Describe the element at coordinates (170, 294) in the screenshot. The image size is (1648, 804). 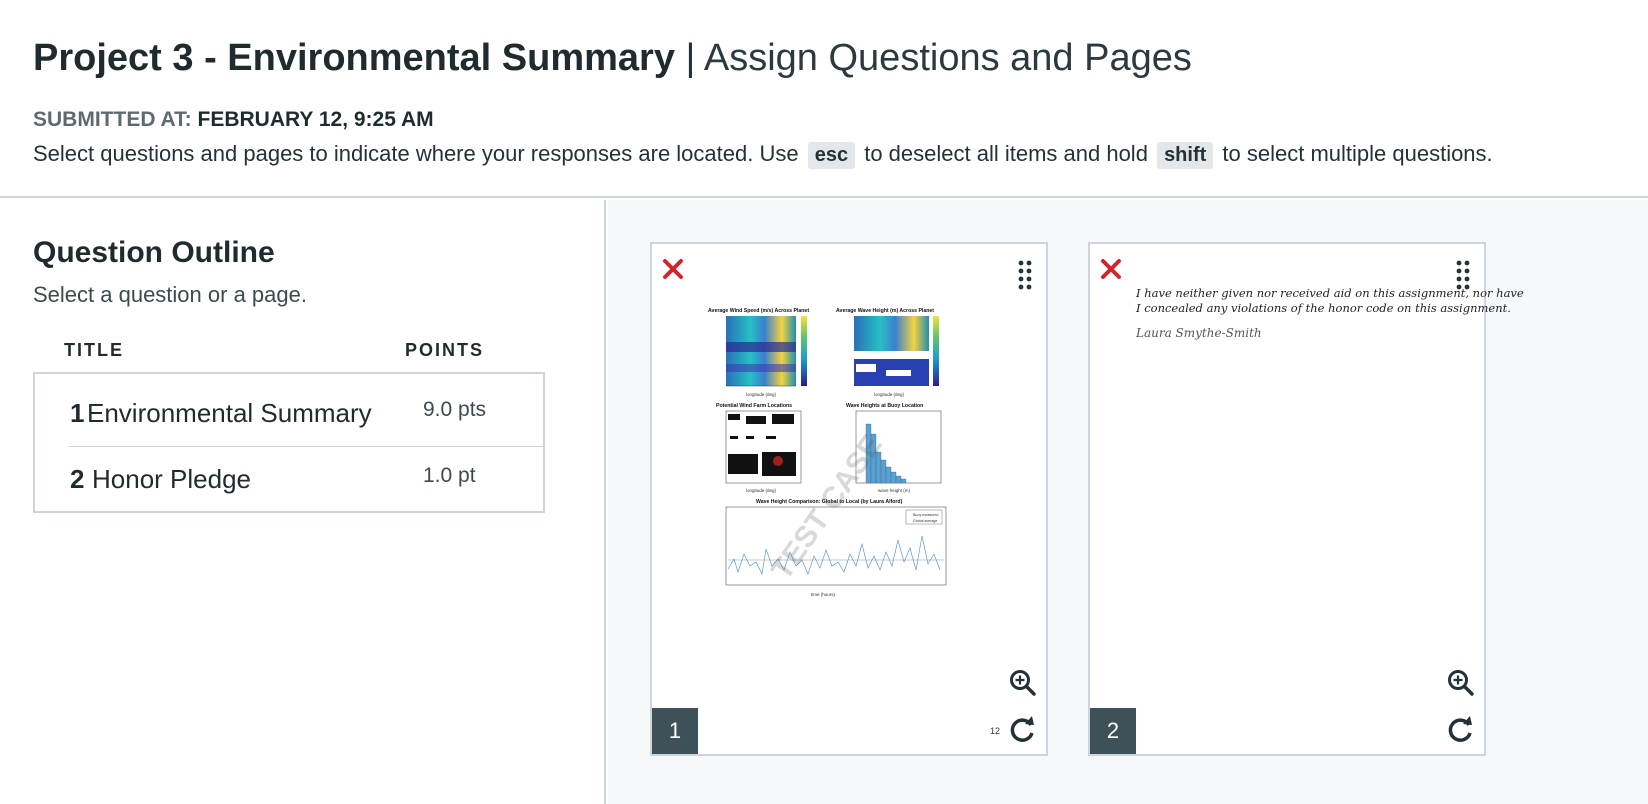
I see `outline-subtitle: Select a question or a page.` at that location.